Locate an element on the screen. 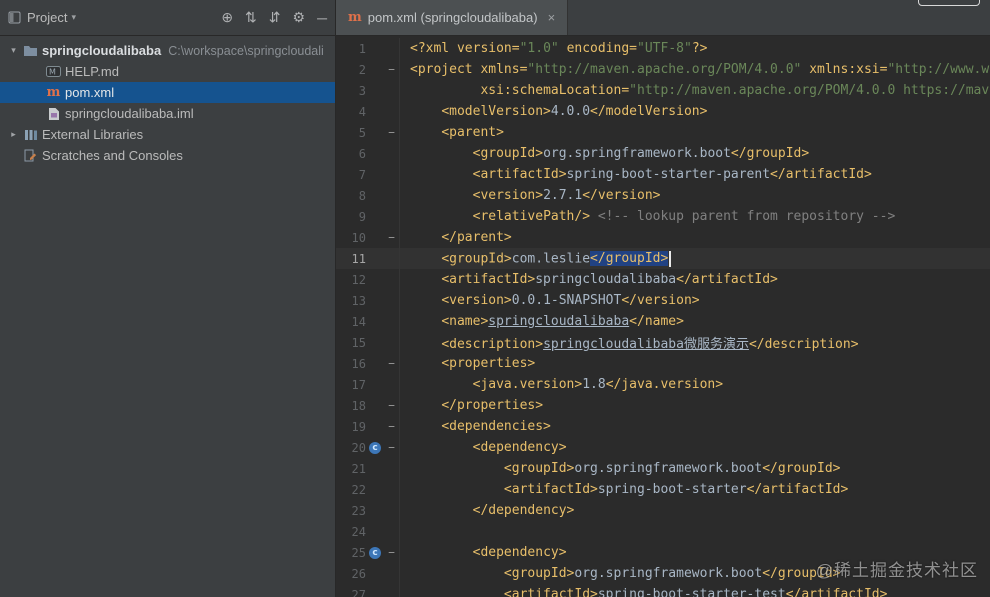 The height and width of the screenshot is (597, 990). tree-item-label: External Libraries is located at coordinates (93, 134).